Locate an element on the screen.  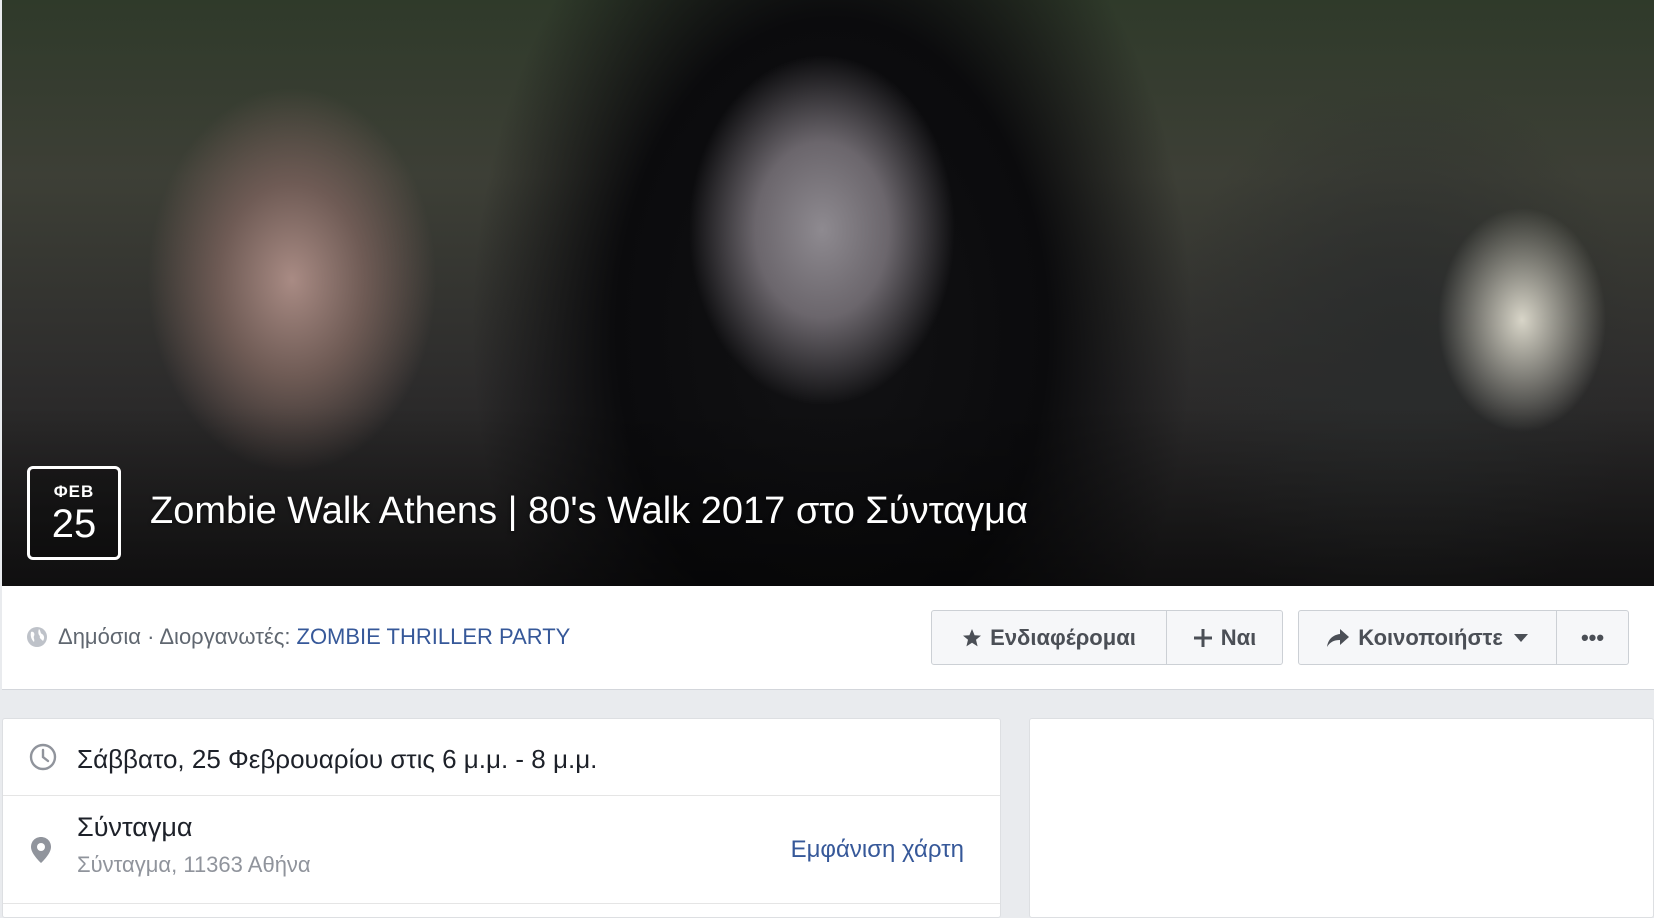
share-label: Κοινοποιήστε is located at coordinates (1430, 637).